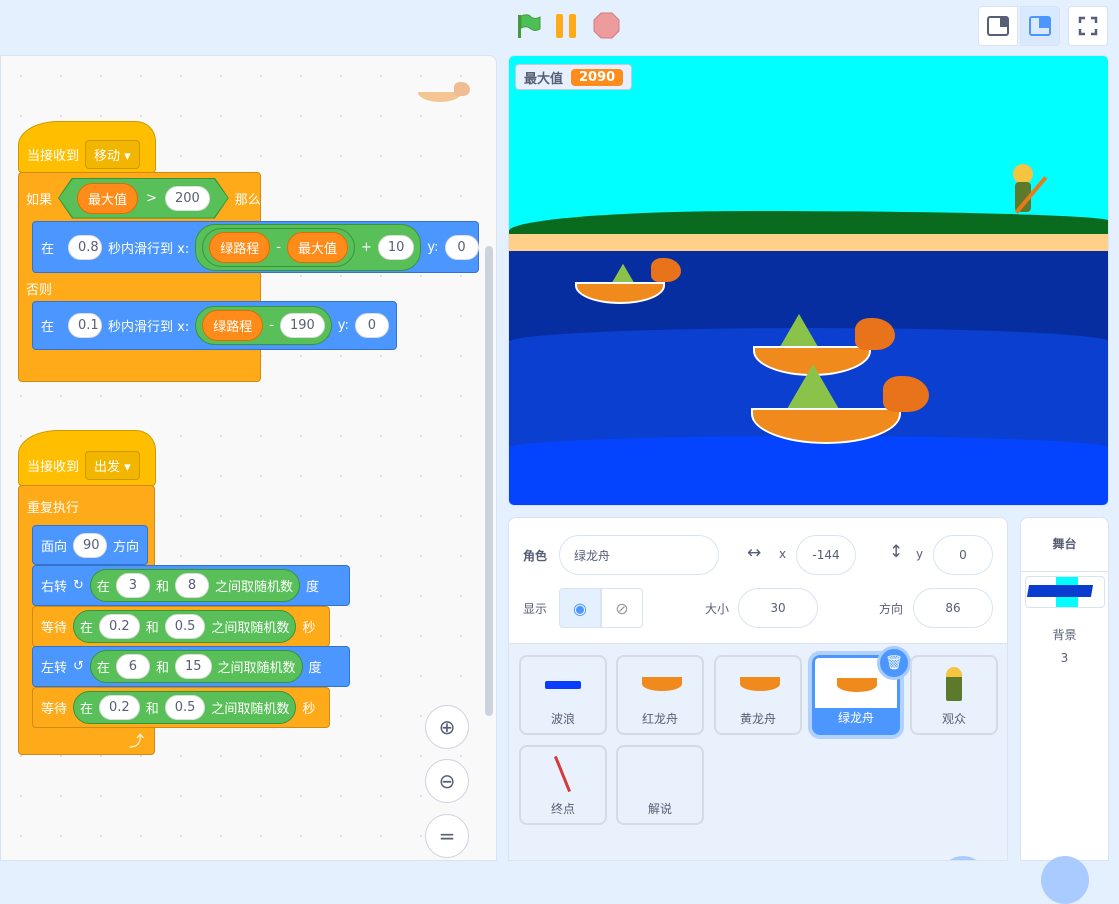 Image resolution: width=1119 pixels, height=904 pixels. I want to click on subtract-operator: 绿路程 - 最大值, so click(278, 247).